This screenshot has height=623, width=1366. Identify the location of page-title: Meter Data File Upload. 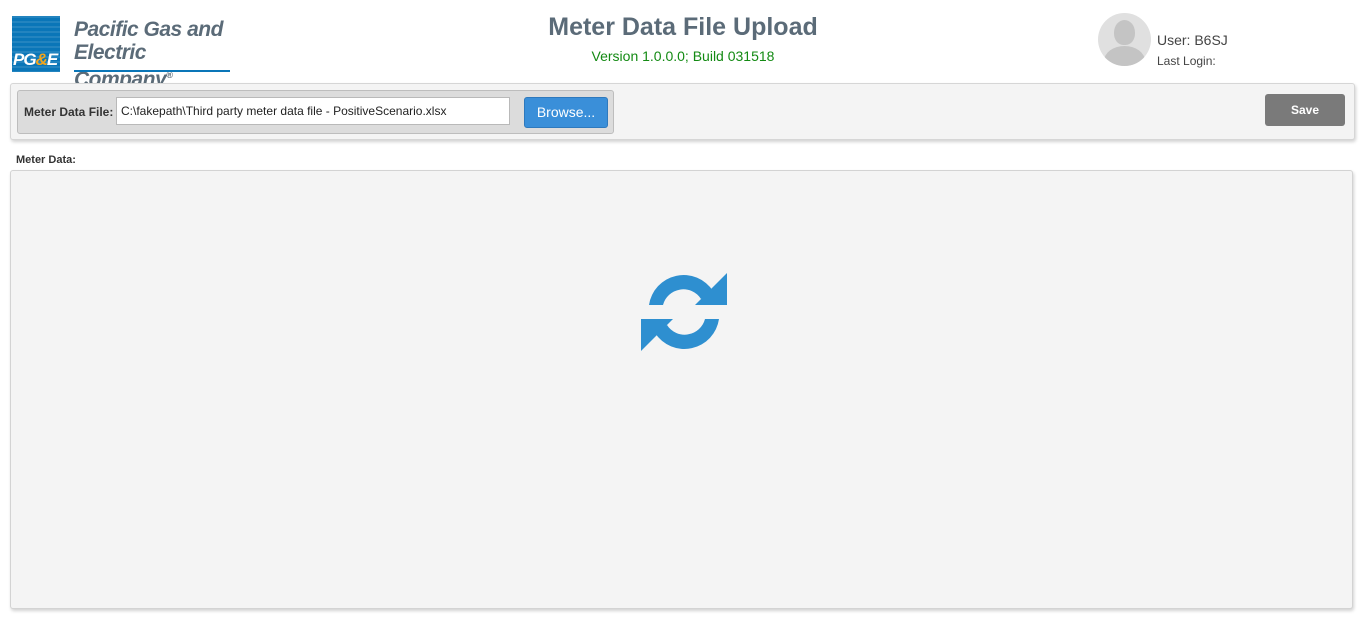
(683, 27).